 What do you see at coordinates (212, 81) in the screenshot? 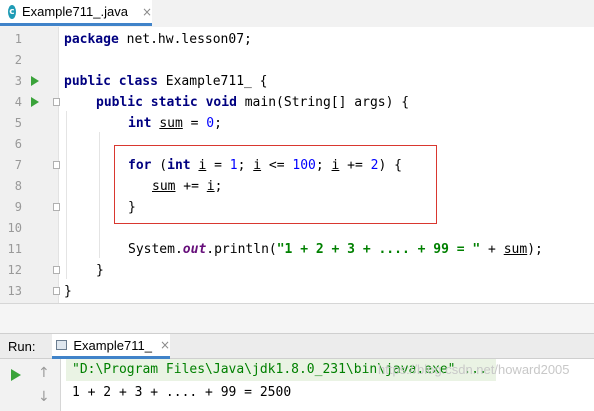
I see `code-text: Example711_ {` at bounding box center [212, 81].